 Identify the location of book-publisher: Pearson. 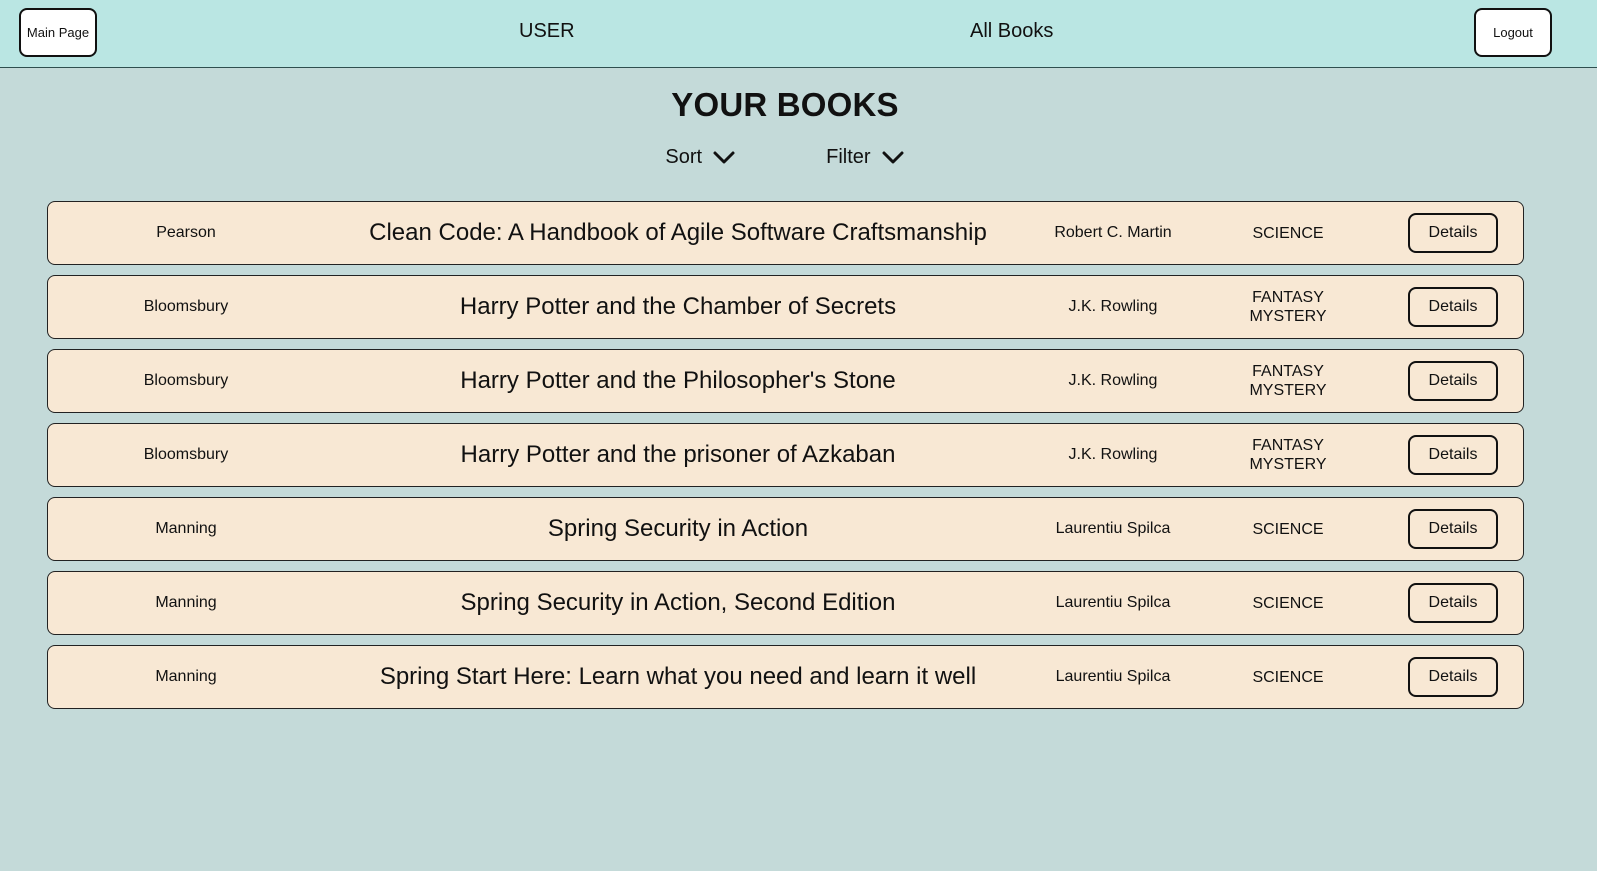
(186, 232).